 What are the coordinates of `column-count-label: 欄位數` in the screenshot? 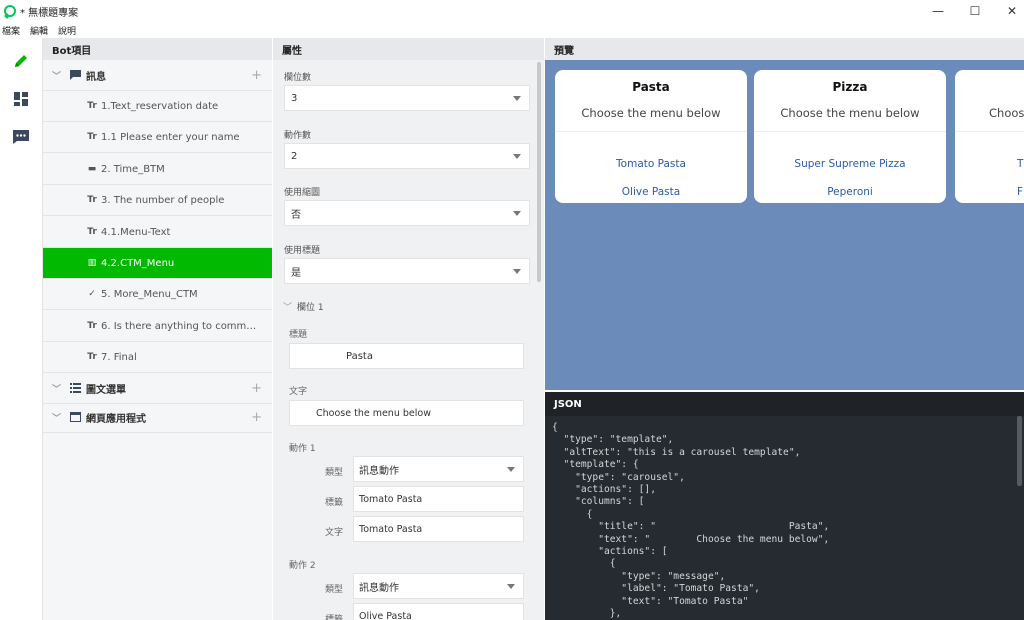 It's located at (298, 78).